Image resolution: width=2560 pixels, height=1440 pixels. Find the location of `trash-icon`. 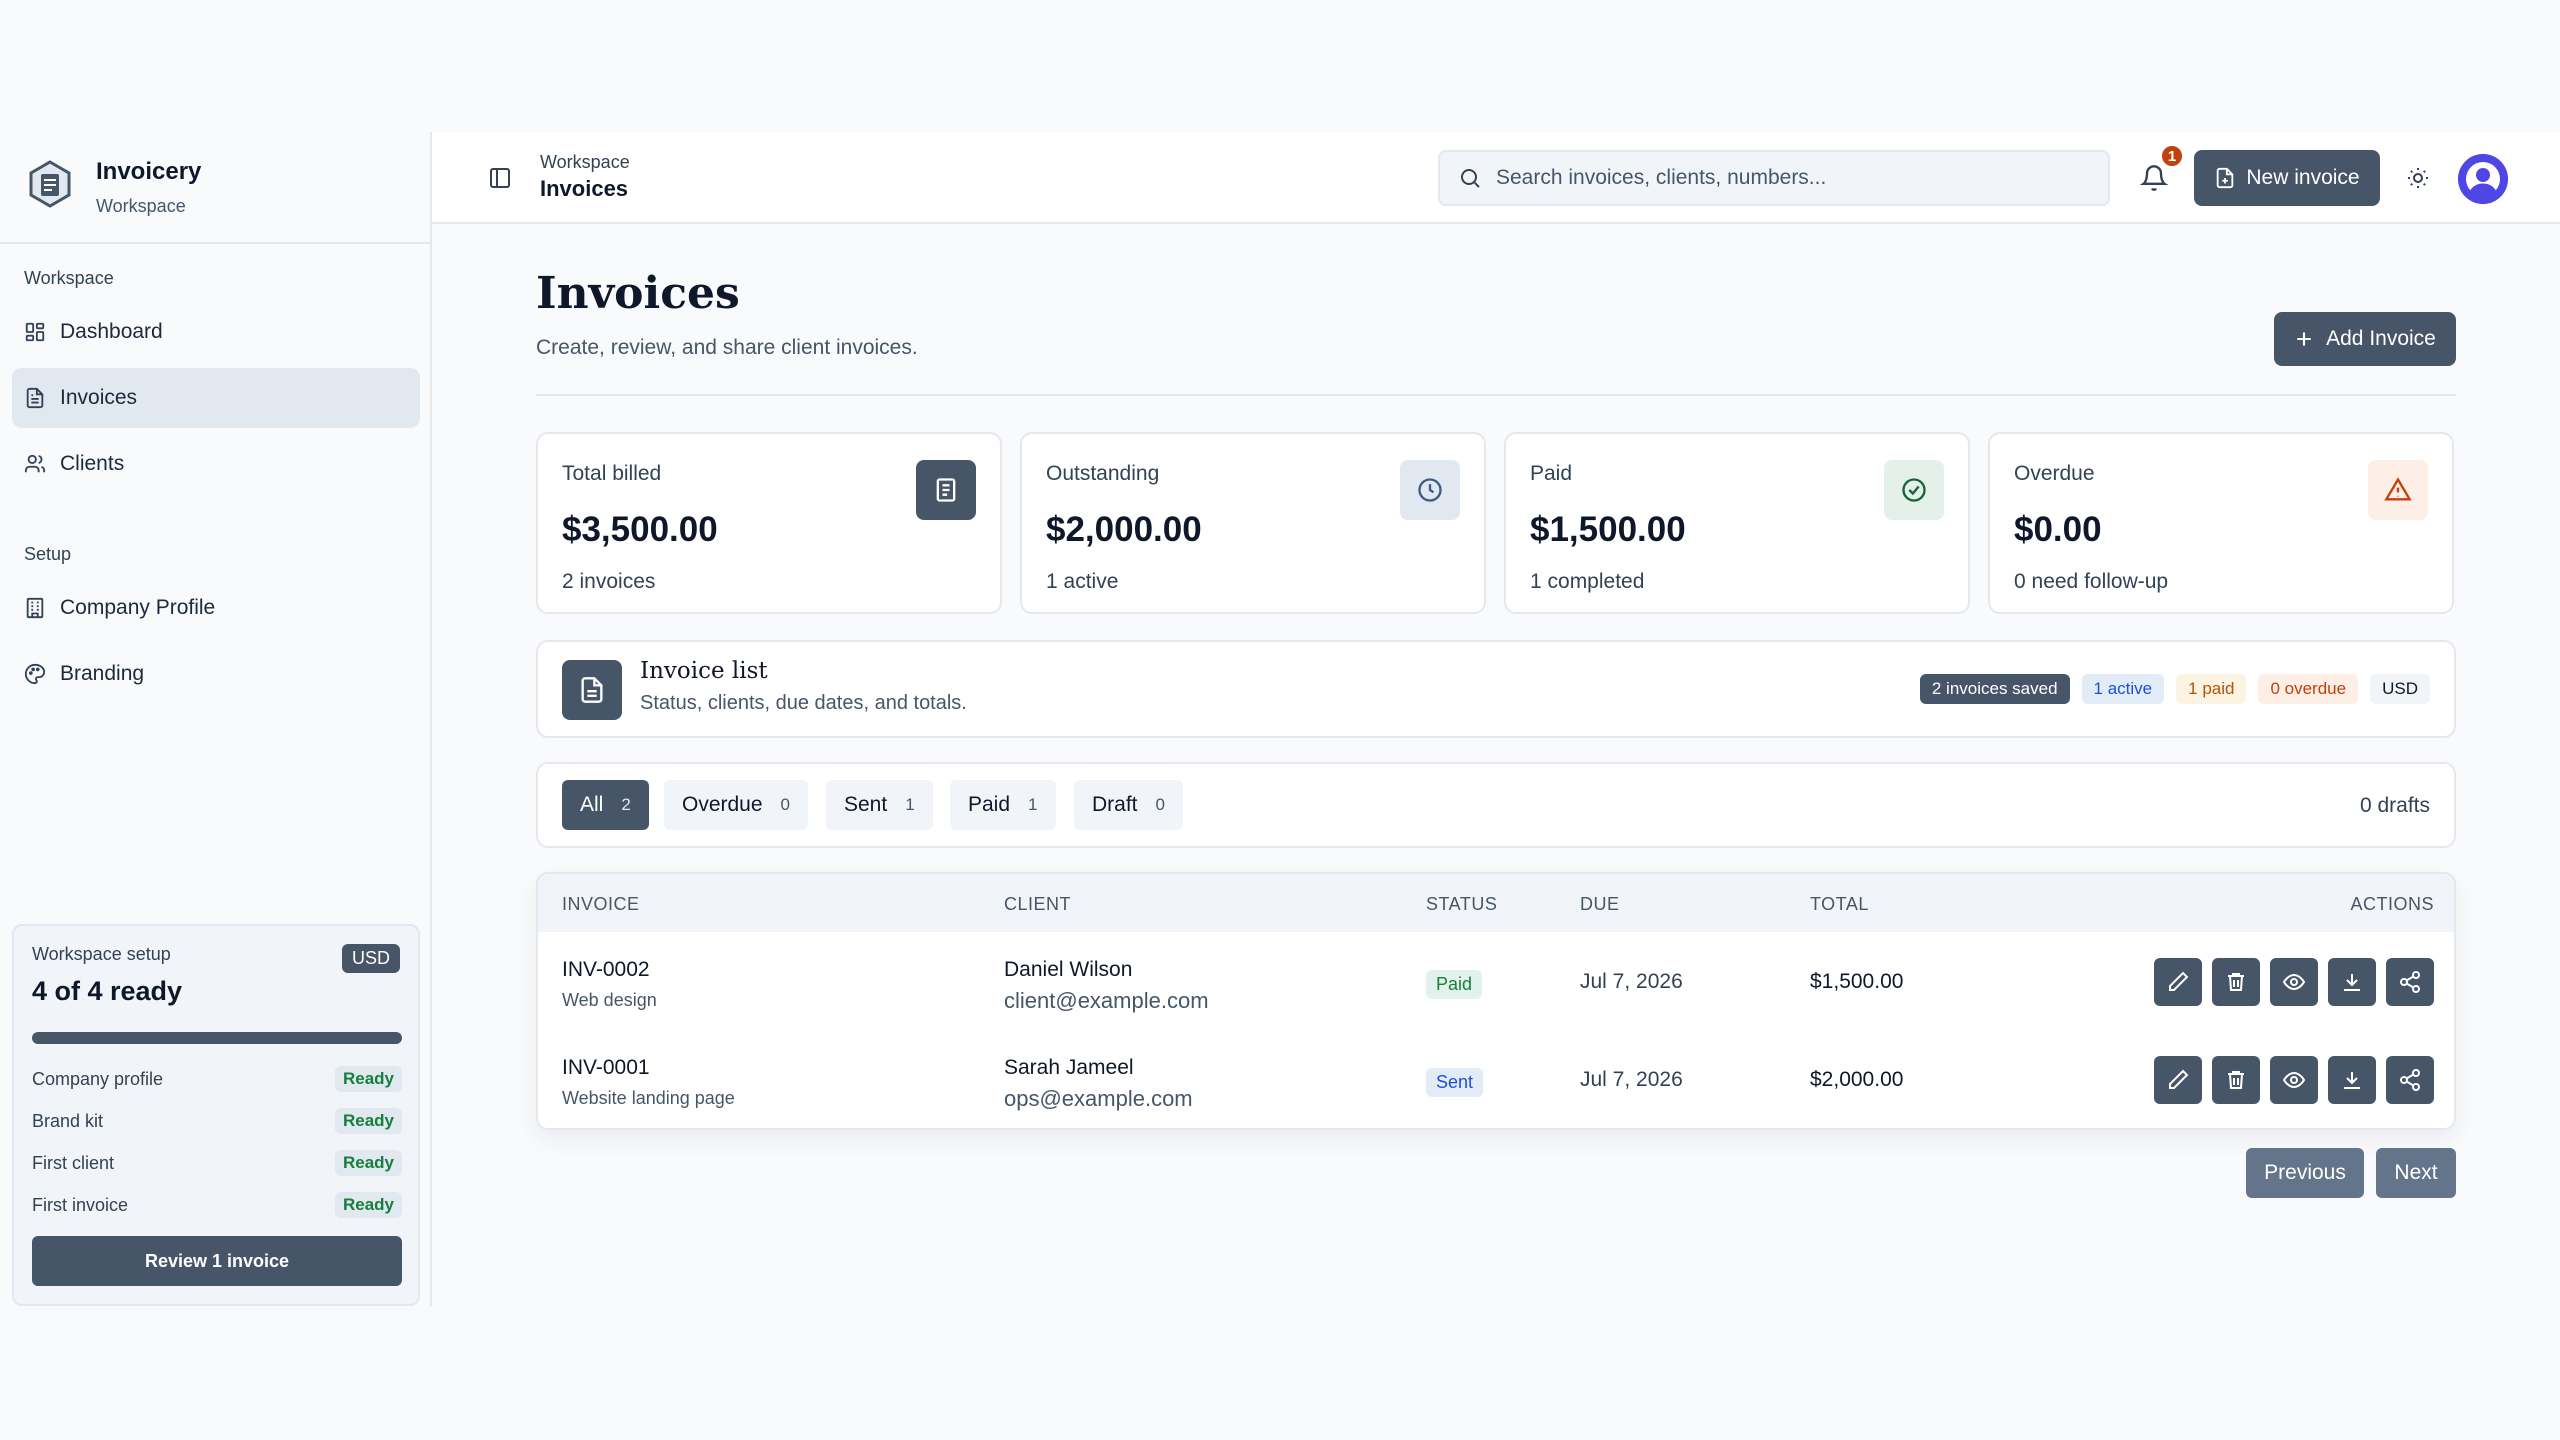

trash-icon is located at coordinates (2236, 982).